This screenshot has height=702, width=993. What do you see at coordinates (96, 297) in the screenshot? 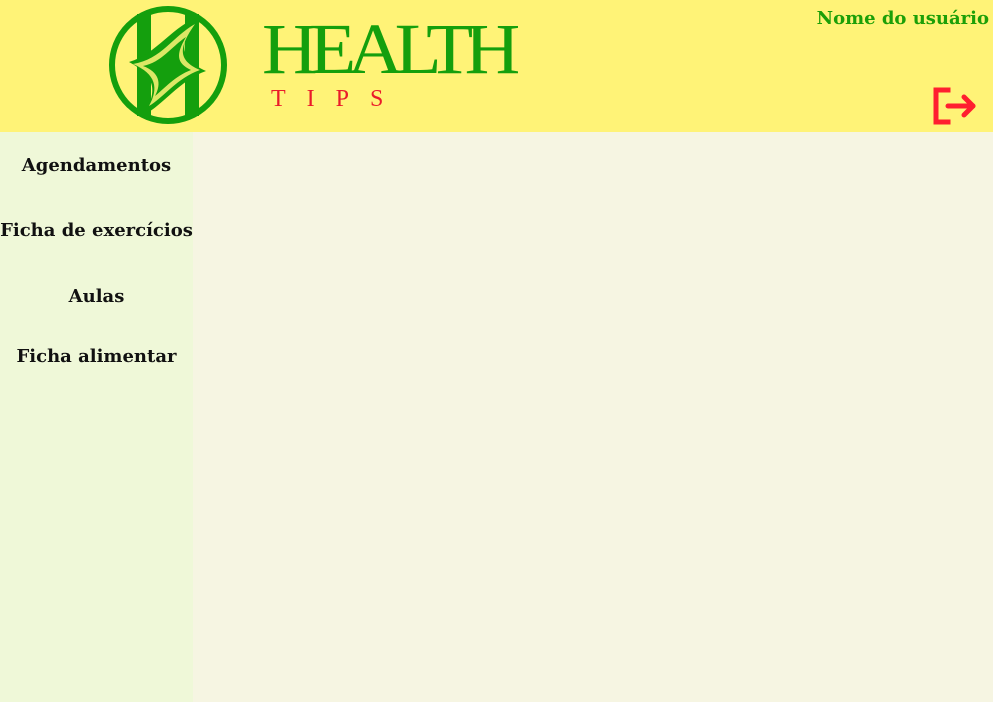
I see `sidebar-item-aulas: Aulas` at bounding box center [96, 297].